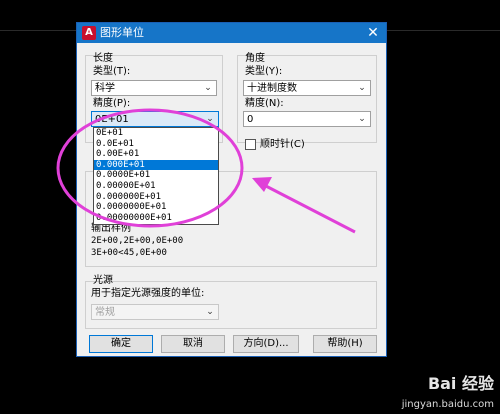 This screenshot has width=500, height=414. I want to click on angle-precision-label: 精度(N):, so click(264, 103).